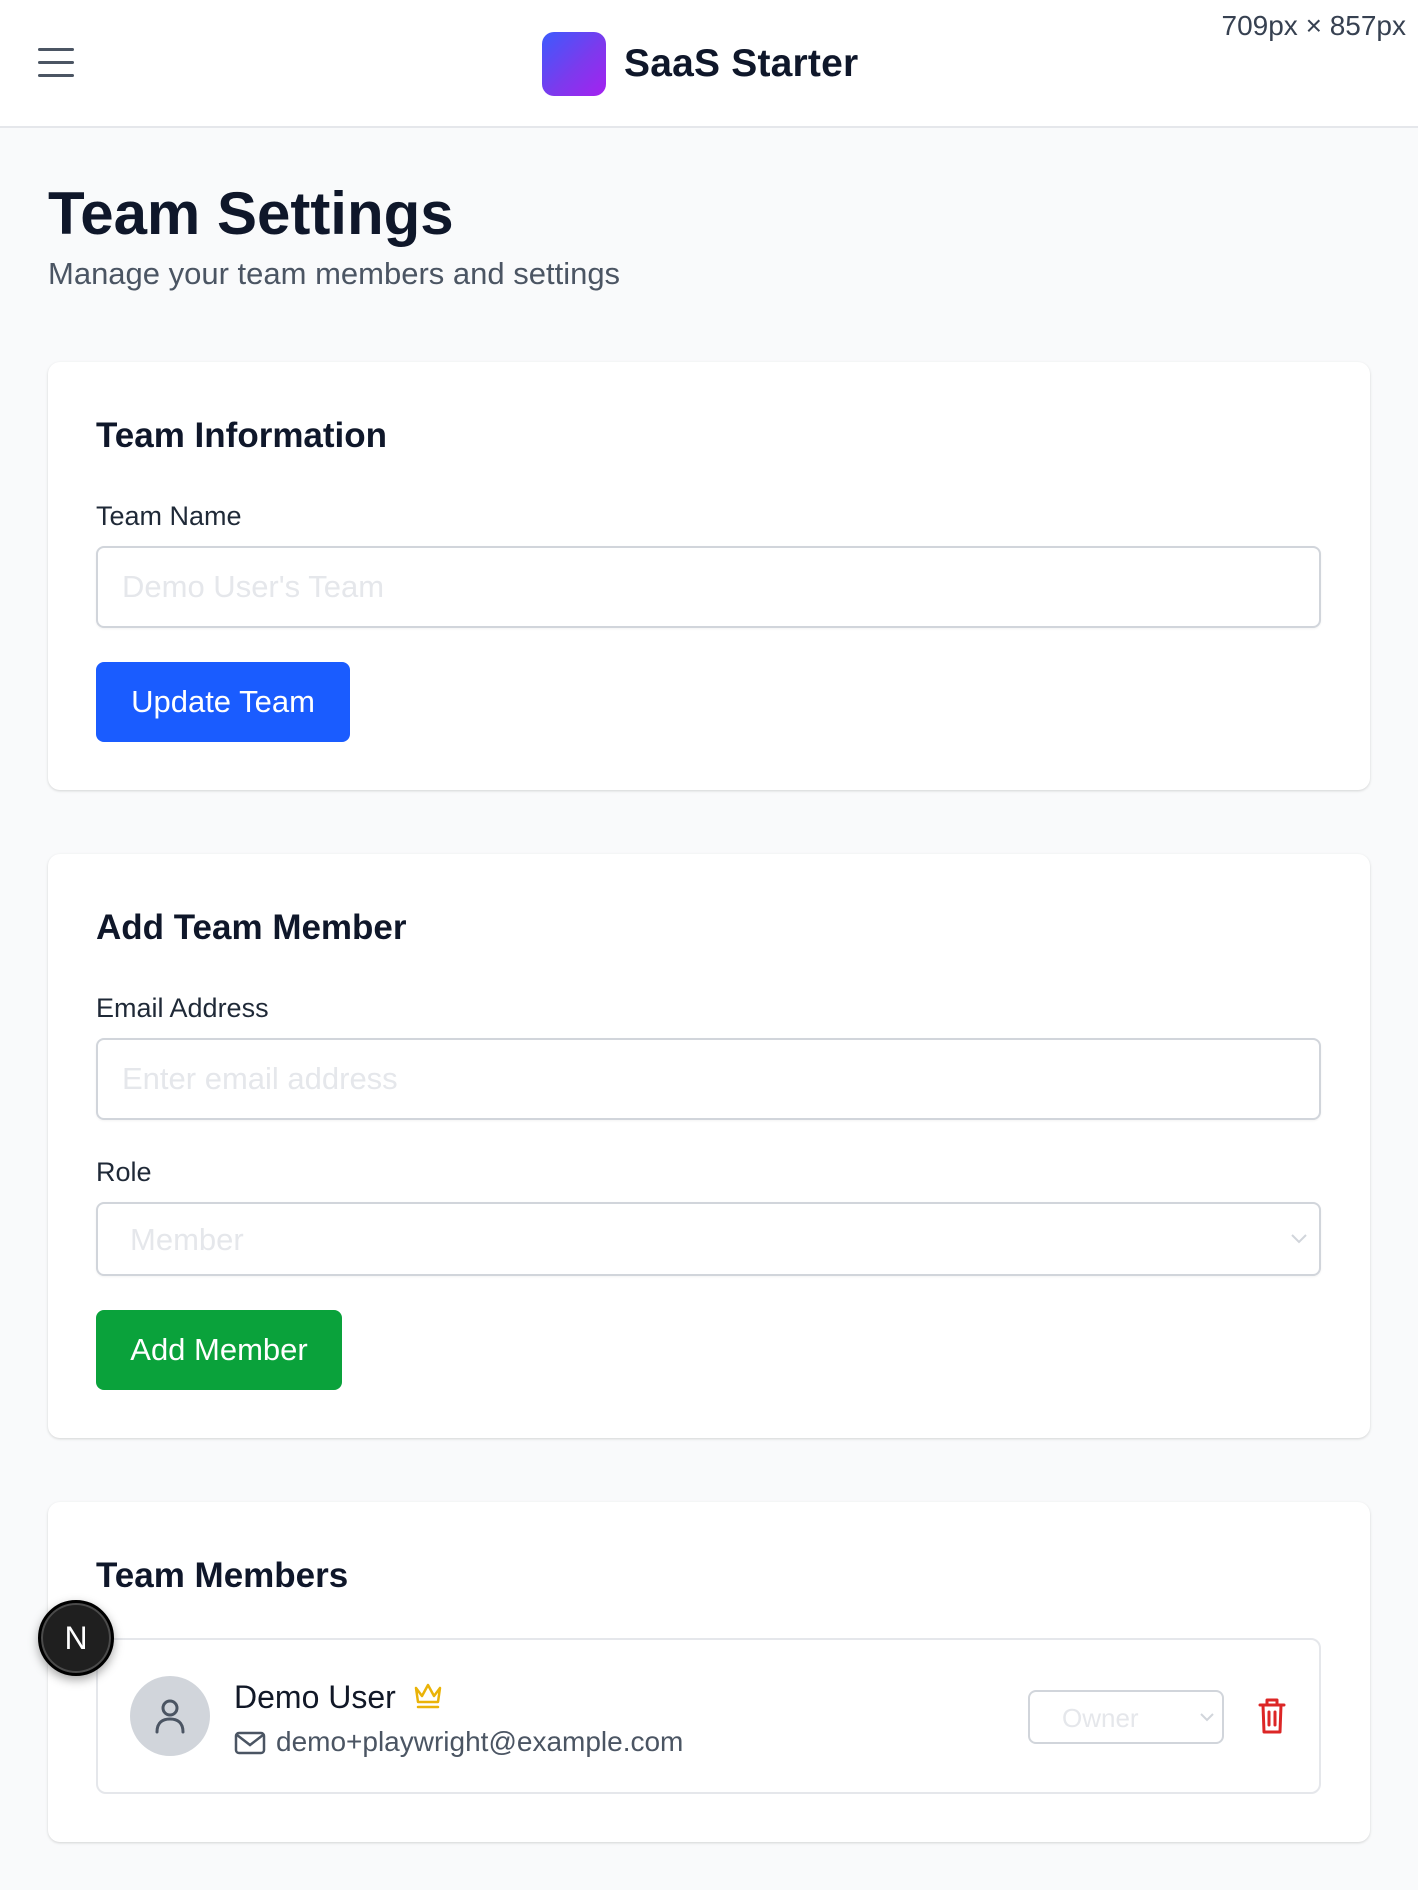 This screenshot has height=1890, width=1418. What do you see at coordinates (708, 587) in the screenshot?
I see `team-name-input` at bounding box center [708, 587].